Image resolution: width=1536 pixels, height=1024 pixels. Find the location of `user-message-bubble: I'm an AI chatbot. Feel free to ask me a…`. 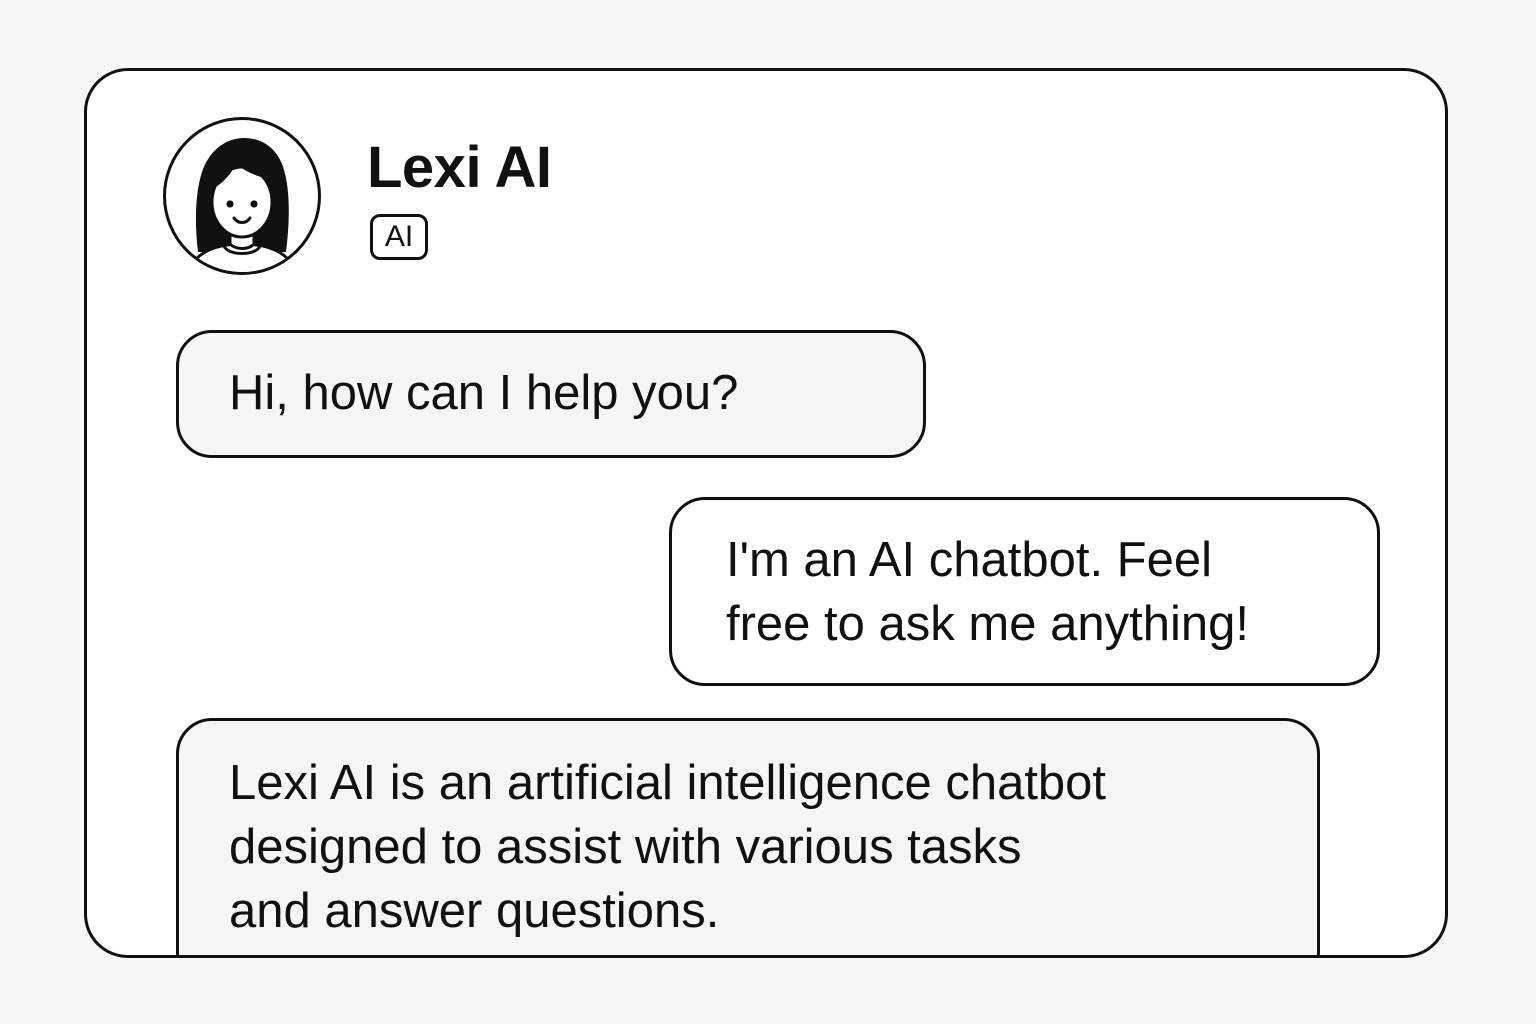

user-message-bubble: I'm an AI chatbot. Feel free to ask me a… is located at coordinates (1024, 591).